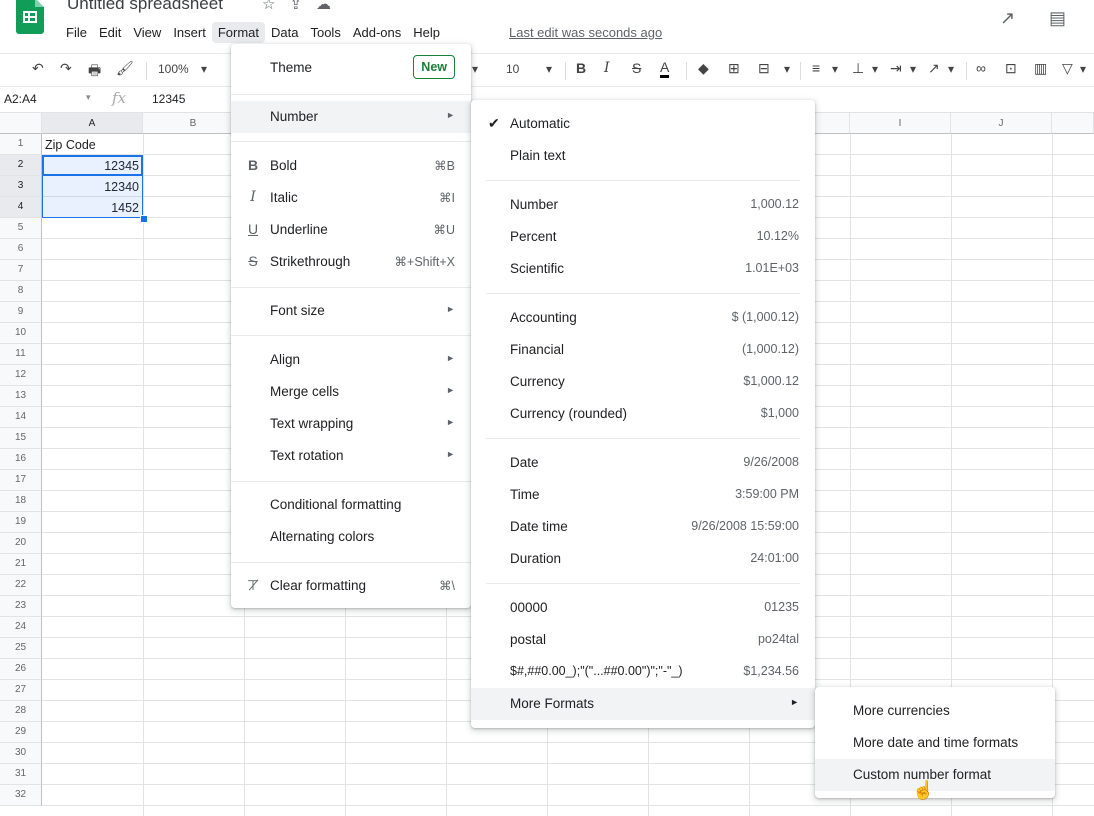  What do you see at coordinates (21, 144) in the screenshot?
I see `row-header: 1` at bounding box center [21, 144].